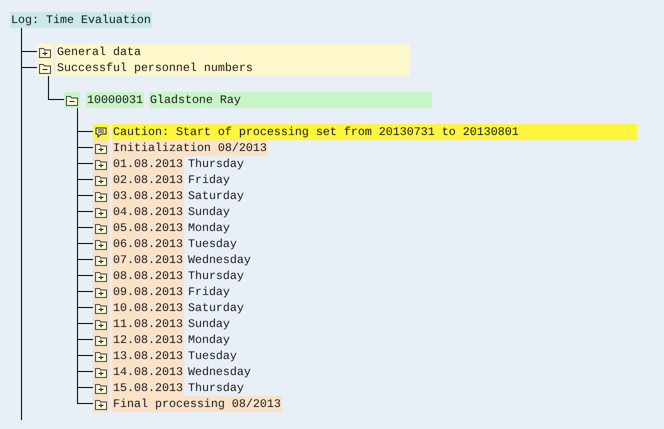 The width and height of the screenshot is (664, 429). I want to click on tree-node-label: 01.08.2013, so click(148, 164).